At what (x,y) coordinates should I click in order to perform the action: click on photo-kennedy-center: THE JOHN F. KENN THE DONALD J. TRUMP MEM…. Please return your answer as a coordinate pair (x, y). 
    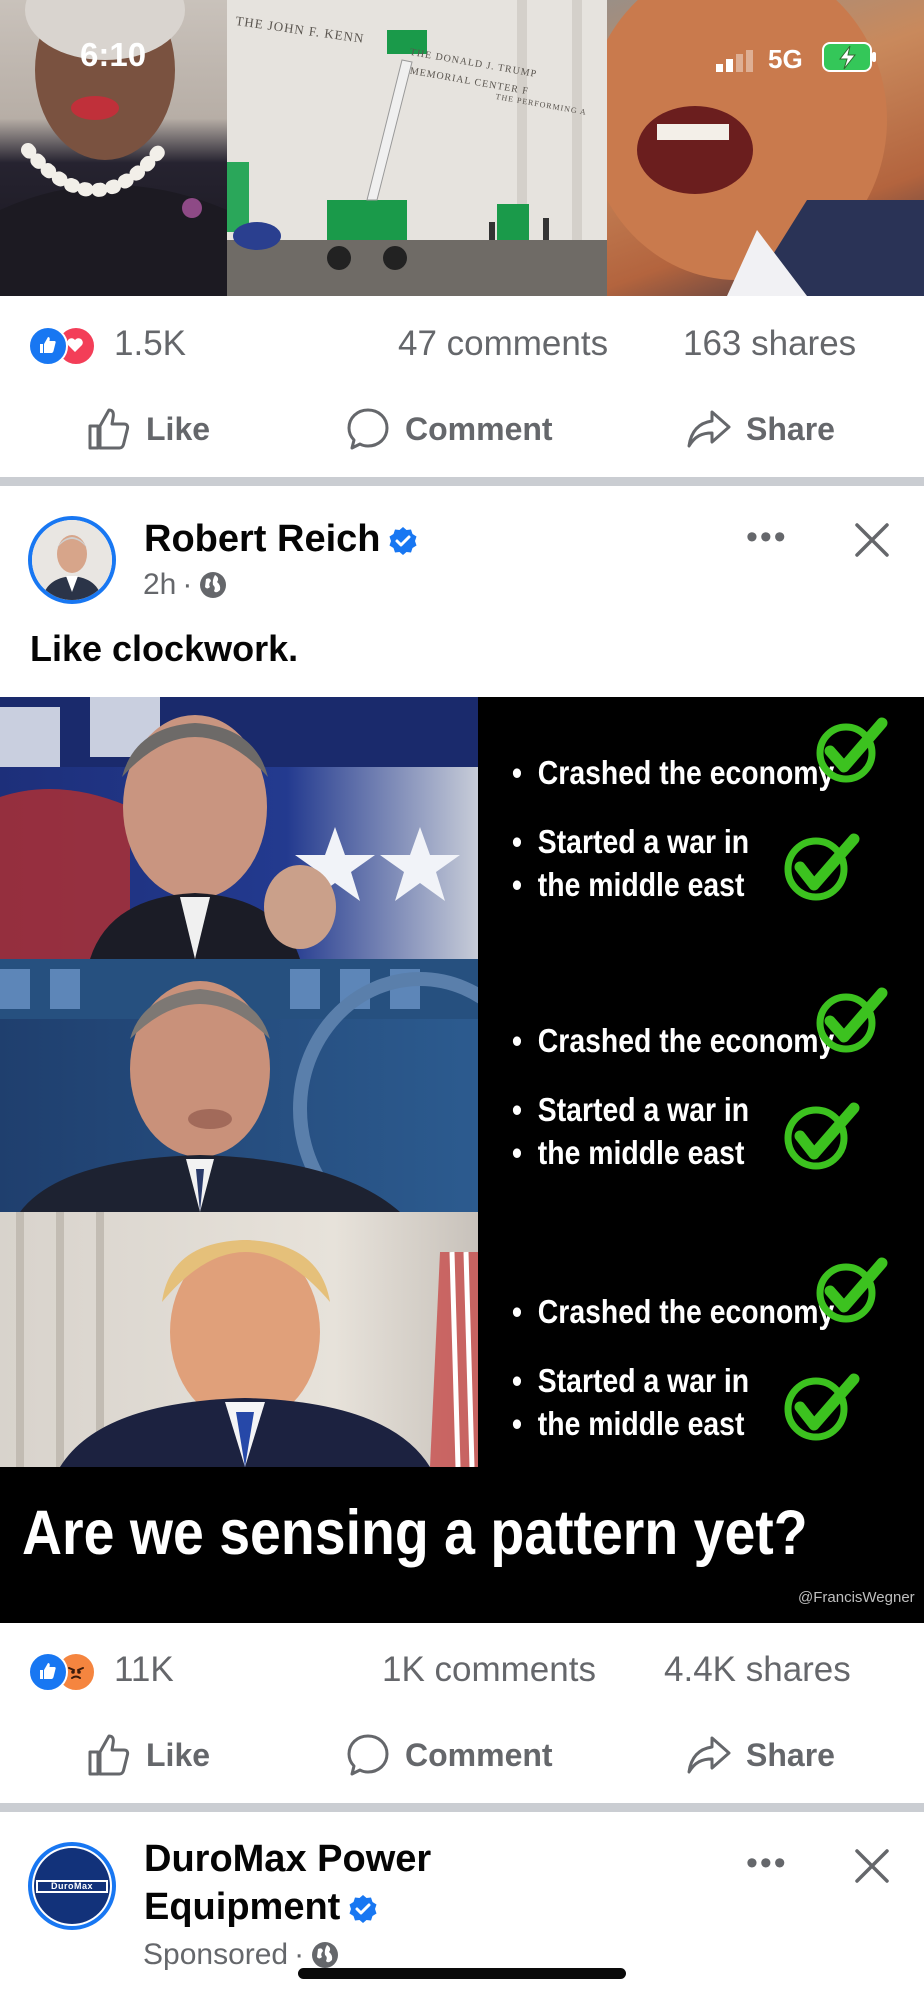
    Looking at the image, I should click on (417, 148).